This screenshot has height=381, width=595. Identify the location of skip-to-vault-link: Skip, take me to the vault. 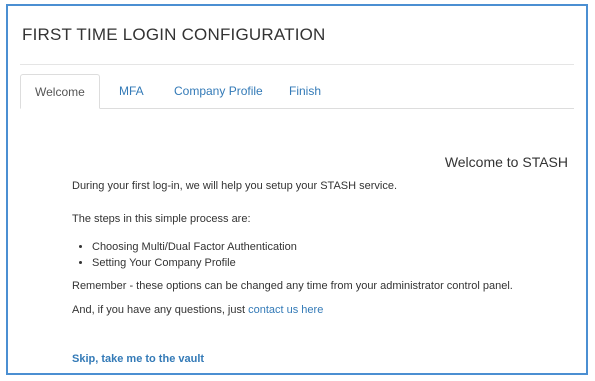
(138, 359).